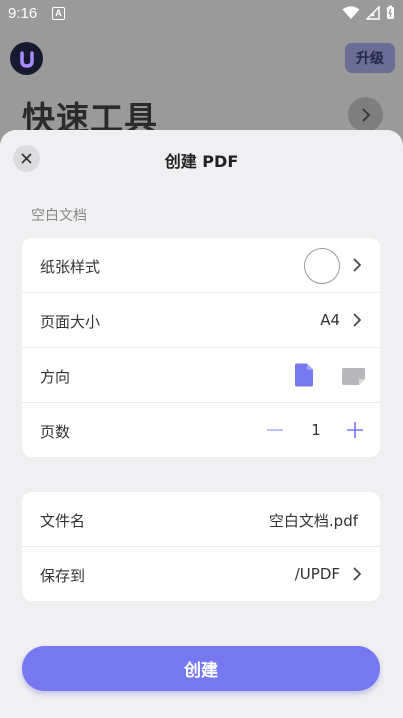  Describe the element at coordinates (201, 265) in the screenshot. I see `paper-style-row: 纸张样式` at that location.